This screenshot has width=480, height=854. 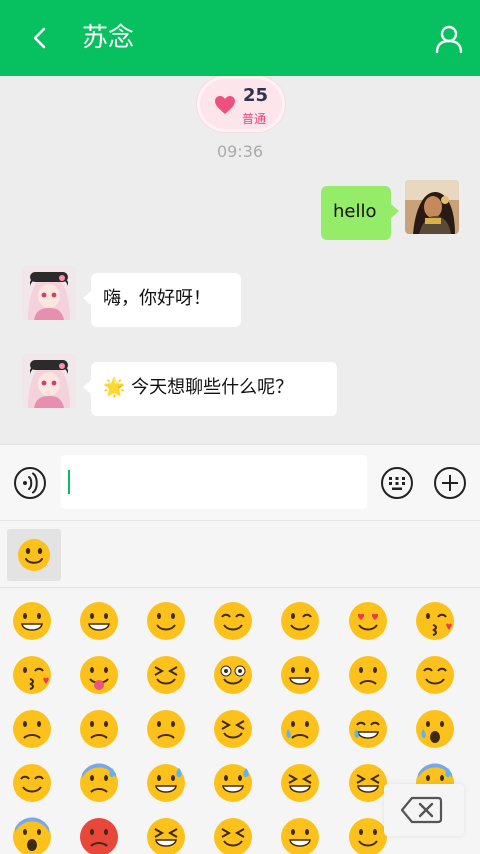 What do you see at coordinates (198, 387) in the screenshot?
I see `message-text: 🌟 今天想聊些什么呢？` at bounding box center [198, 387].